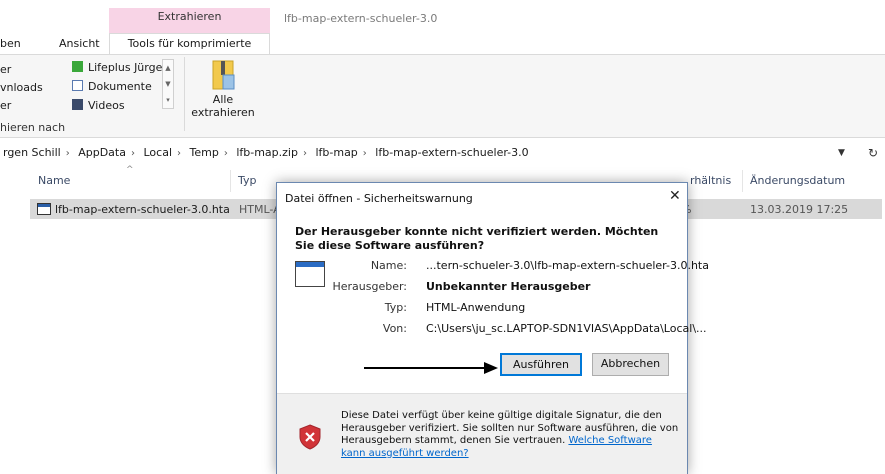  Describe the element at coordinates (508, 286) in the screenshot. I see `publisher-value: Unbekannter Herausgeber` at that location.